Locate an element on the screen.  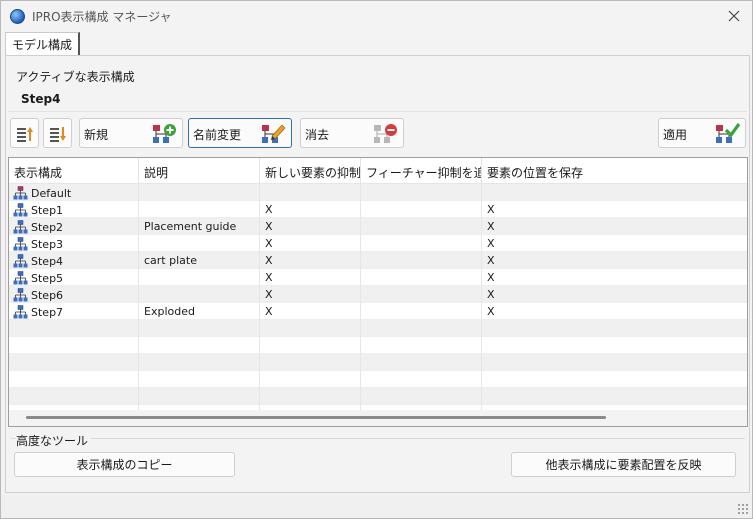
rename-button: 名前変更 is located at coordinates (240, 133).